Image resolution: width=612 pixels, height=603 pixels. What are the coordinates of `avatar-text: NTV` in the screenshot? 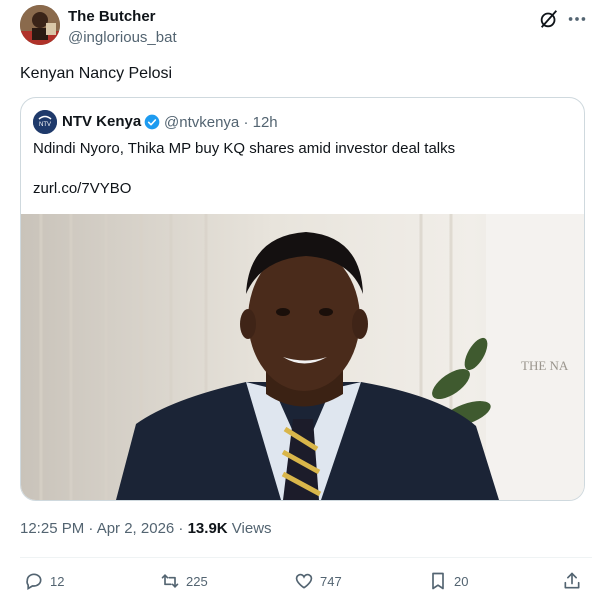 It's located at (45, 125).